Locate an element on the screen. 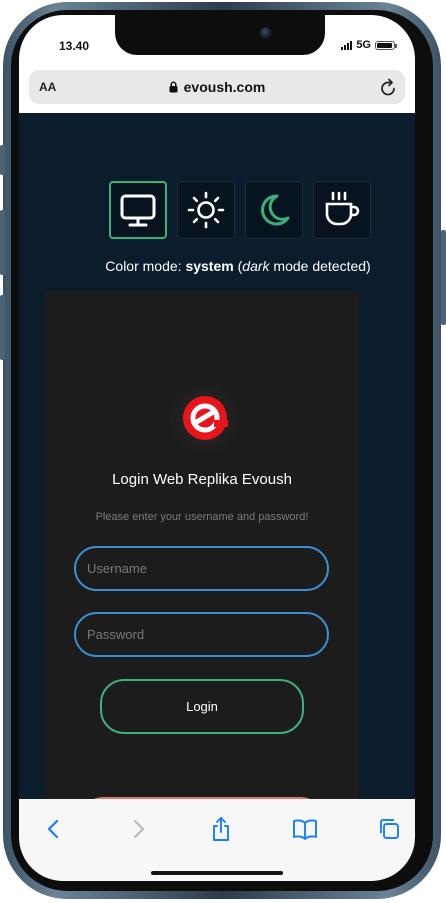 This screenshot has width=446, height=903. notch is located at coordinates (220, 35).